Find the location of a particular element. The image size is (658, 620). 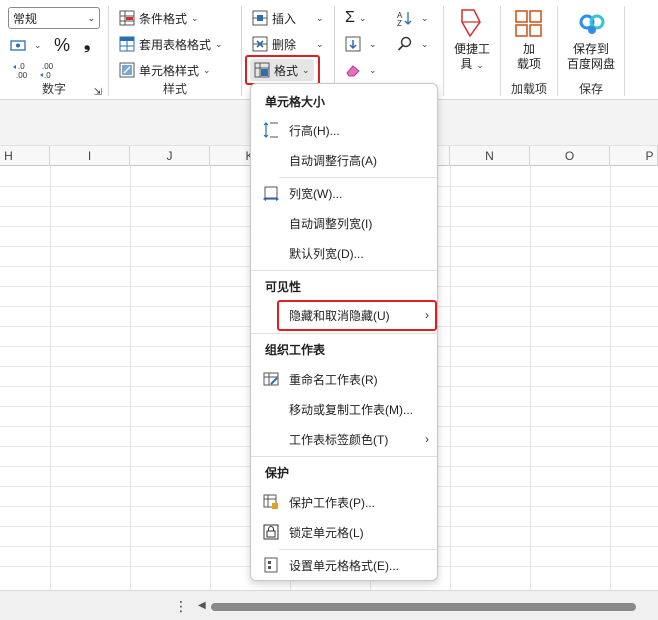

cell-styles-label: 单元格样式 is located at coordinates (169, 70).